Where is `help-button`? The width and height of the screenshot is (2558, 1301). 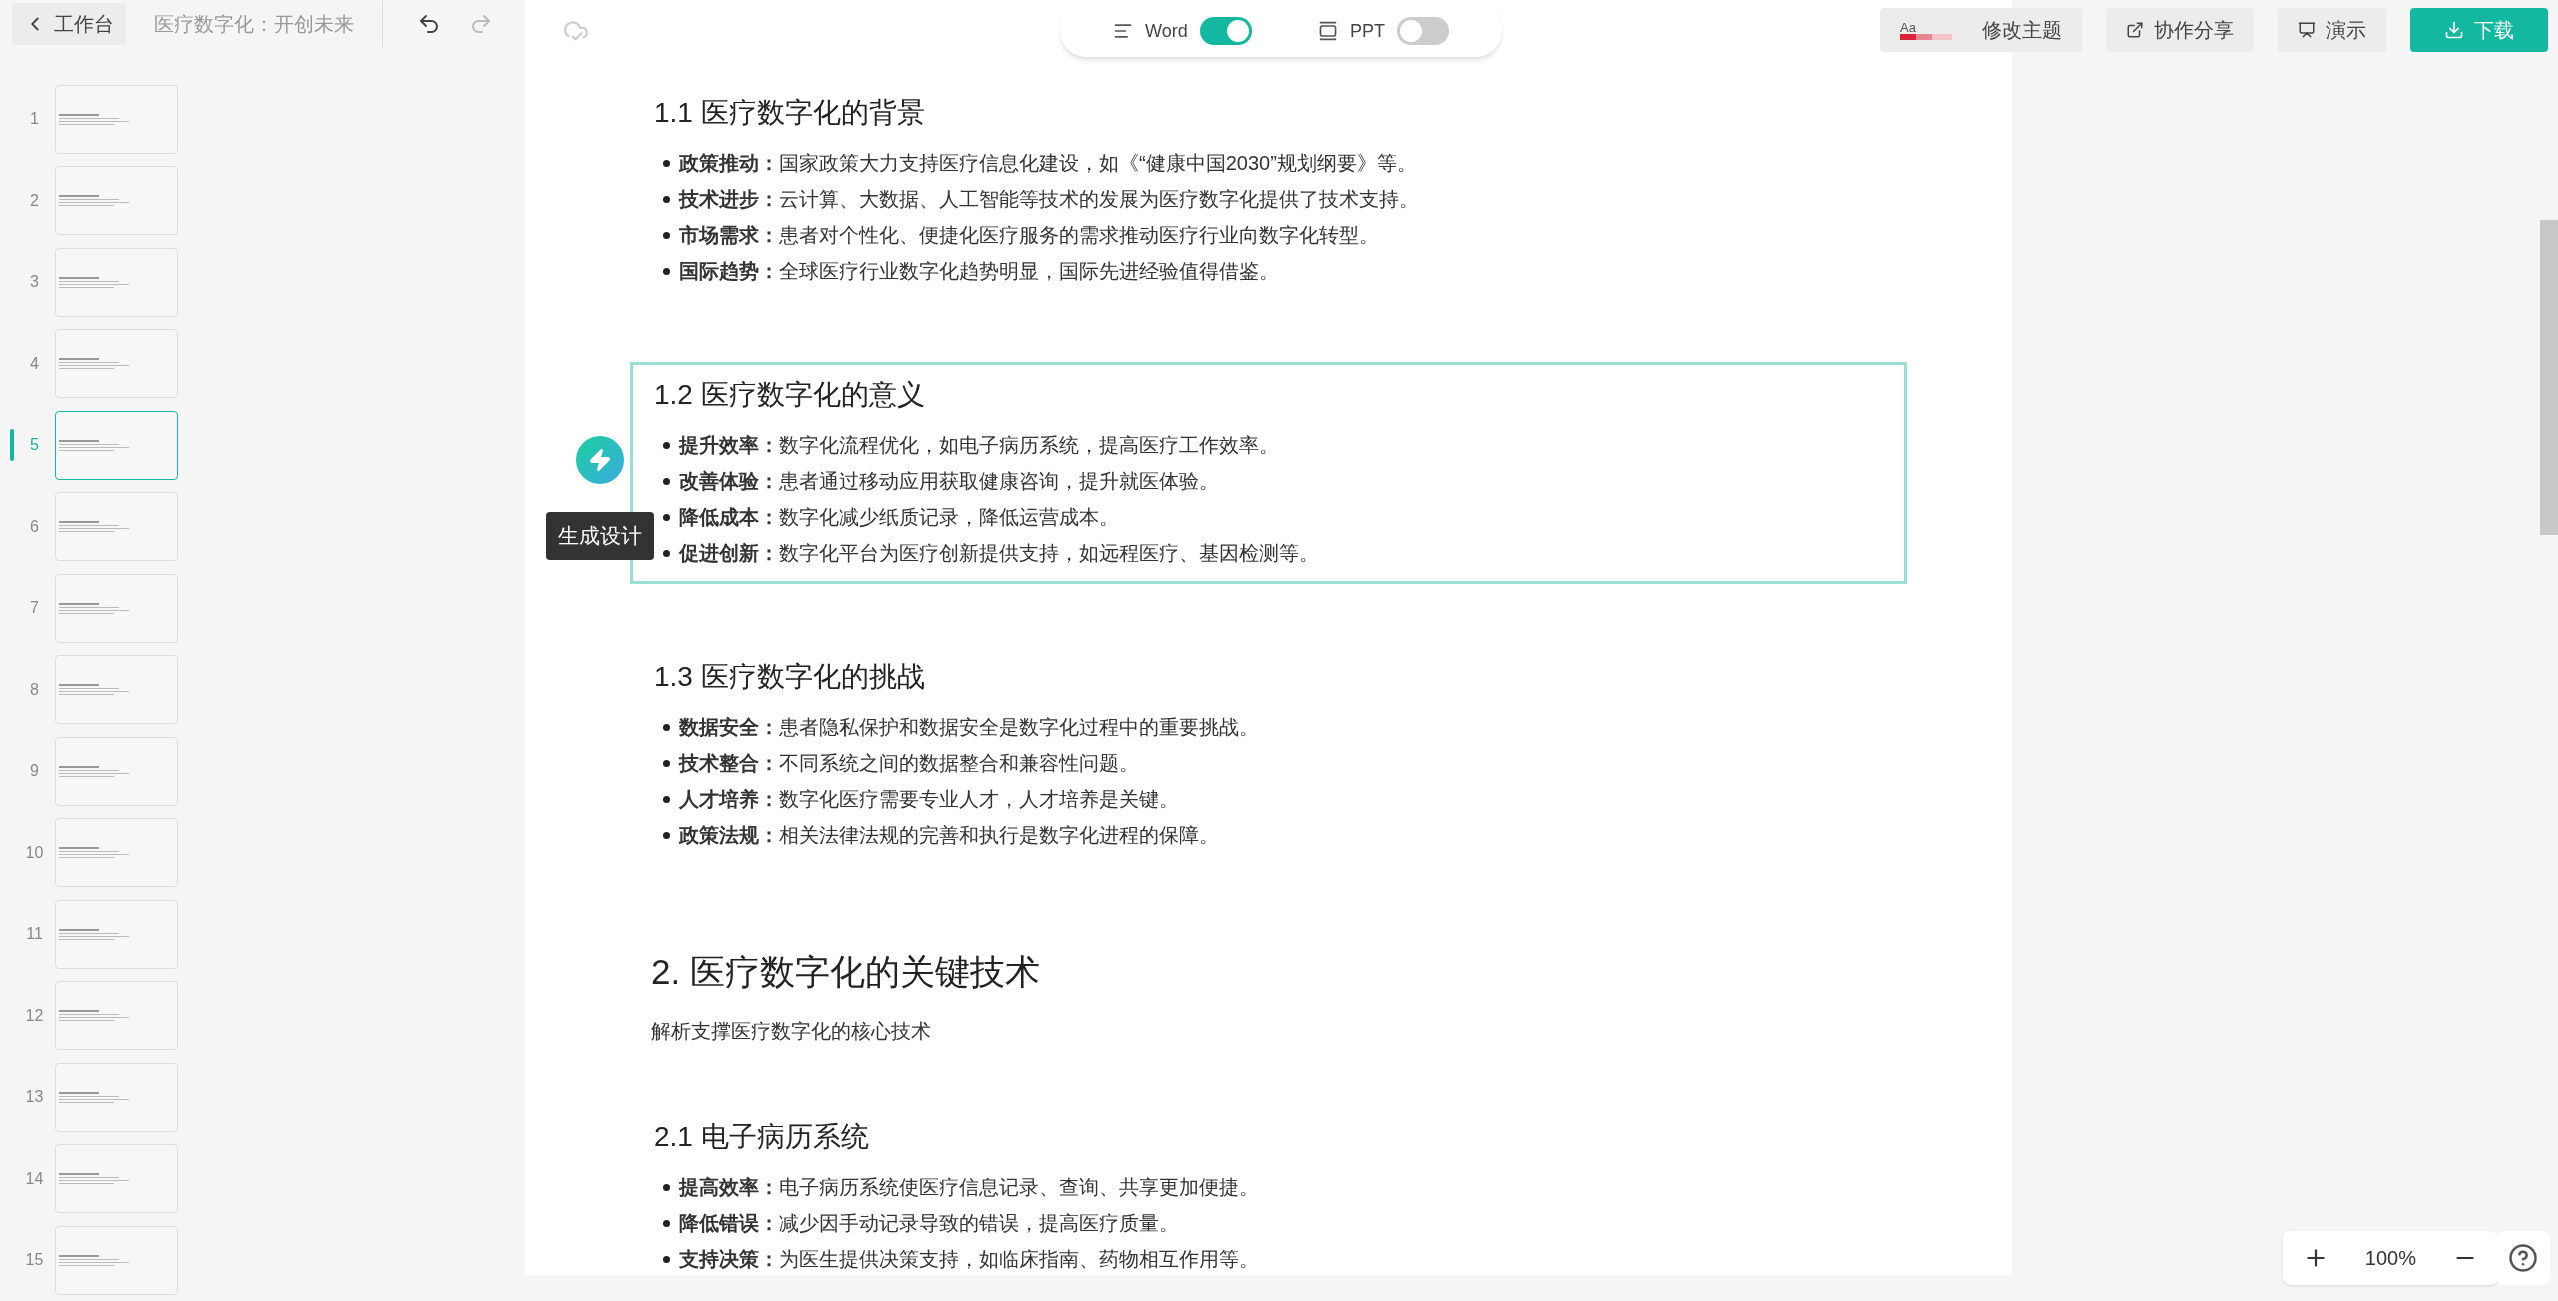 help-button is located at coordinates (2523, 1258).